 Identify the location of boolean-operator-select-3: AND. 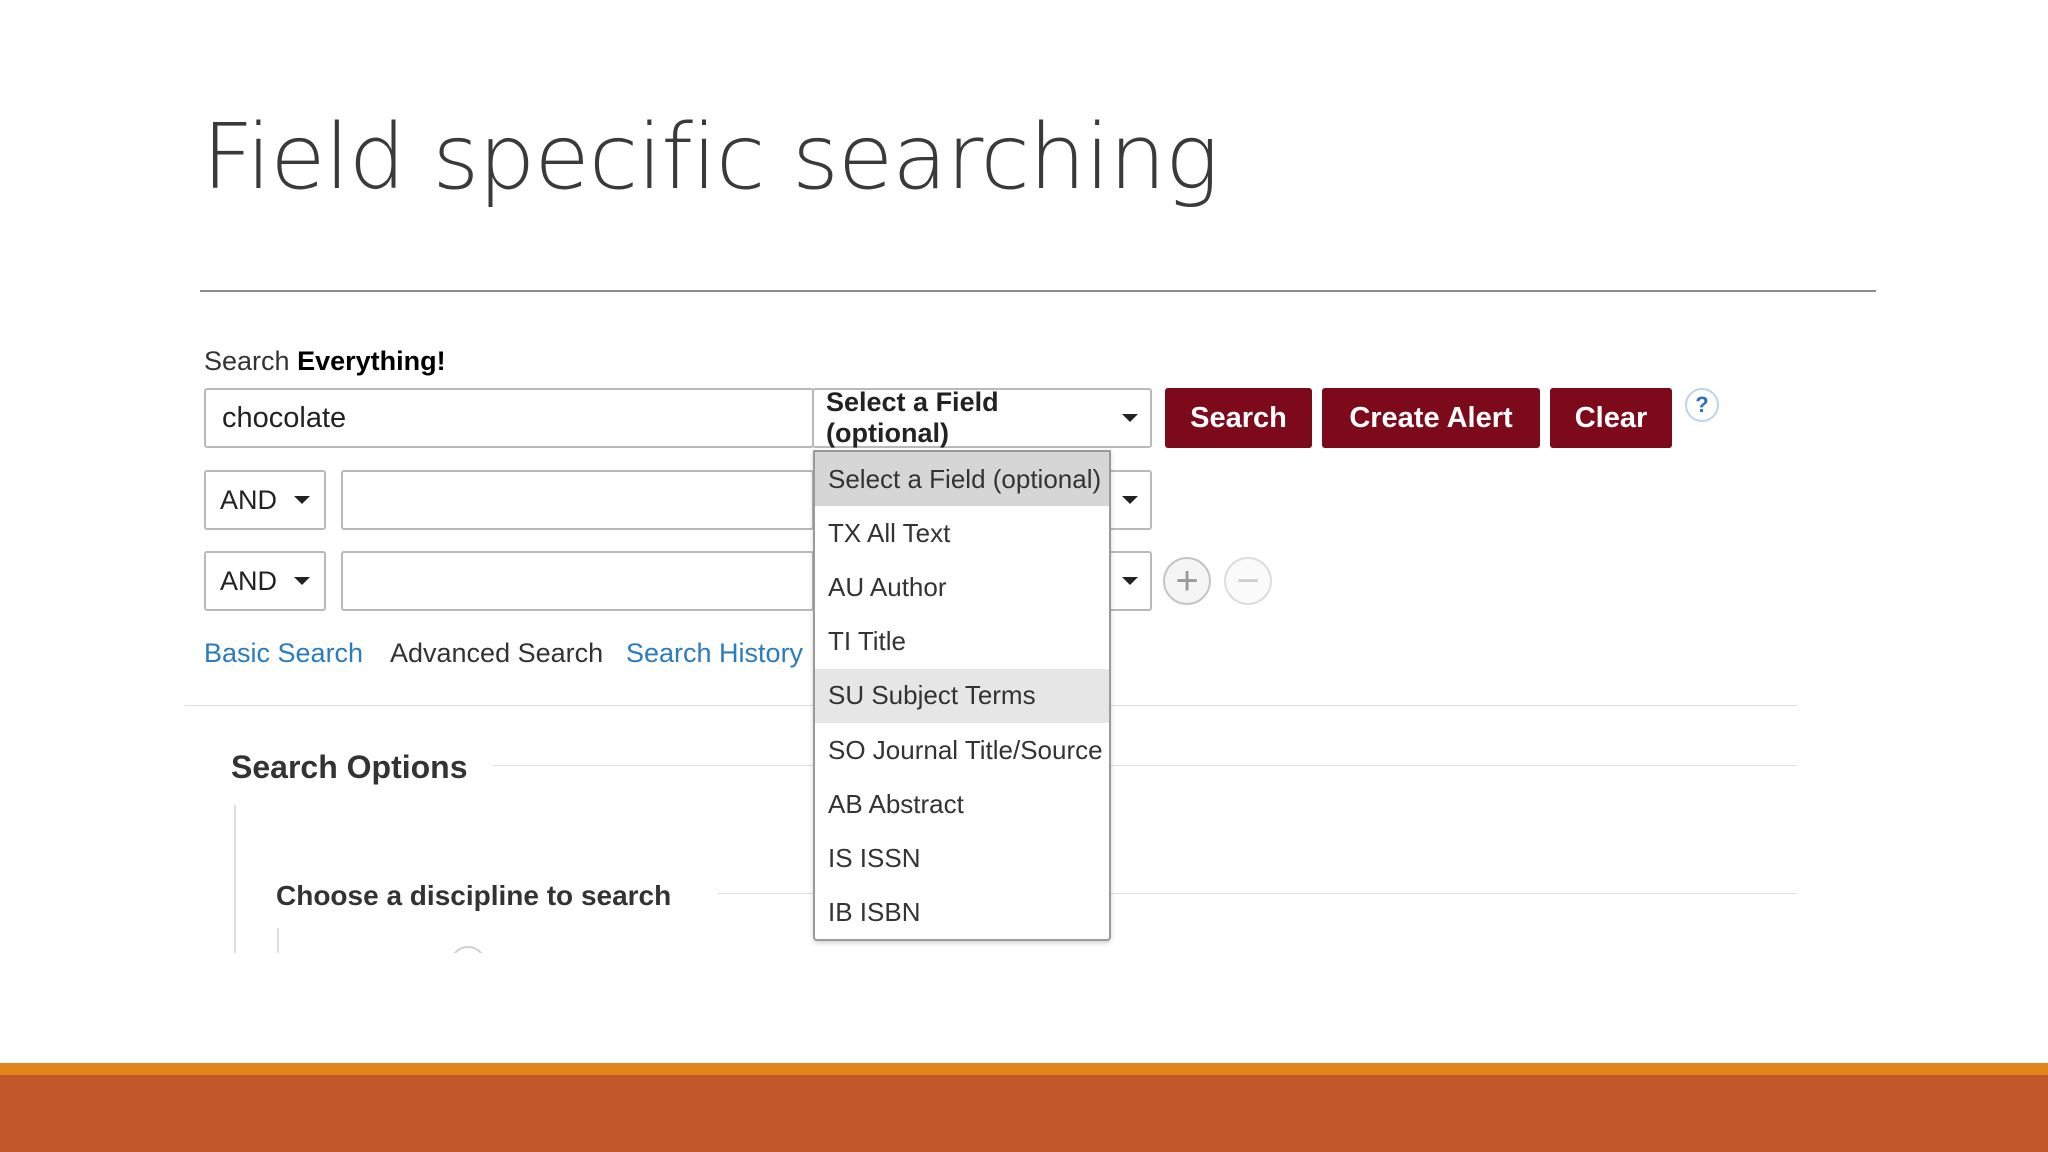
(265, 581).